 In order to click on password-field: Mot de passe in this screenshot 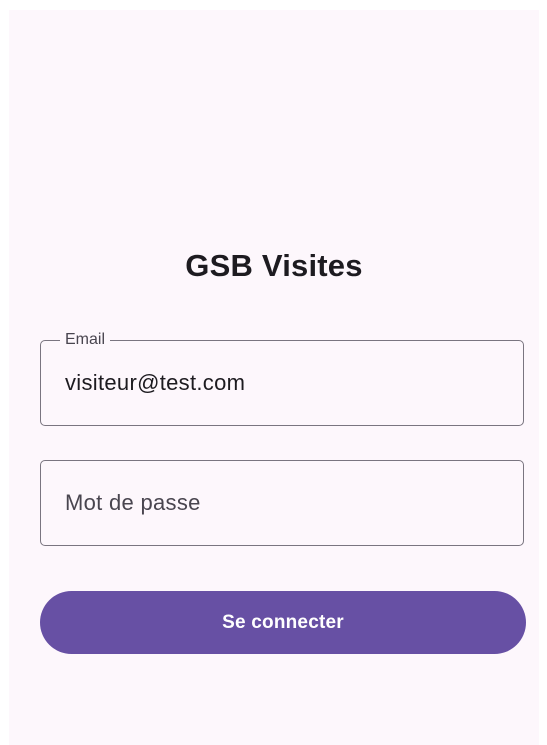, I will do `click(282, 503)`.